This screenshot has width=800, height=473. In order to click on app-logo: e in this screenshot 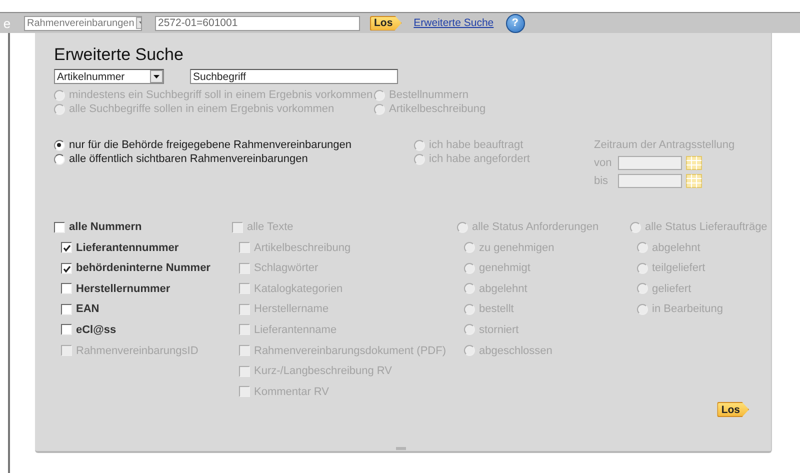, I will do `click(7, 23)`.